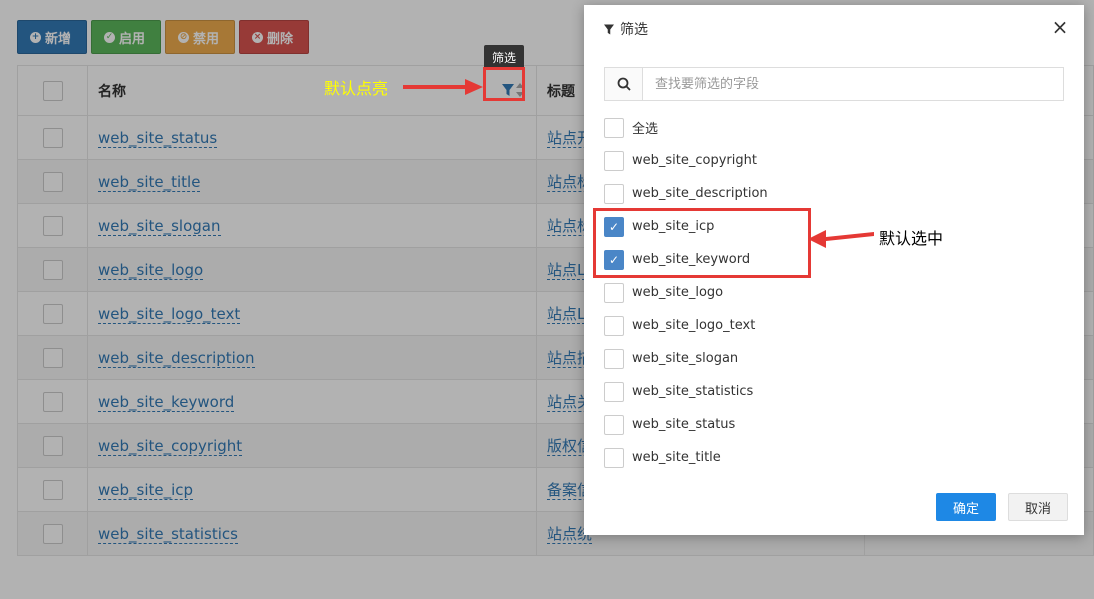  I want to click on annotation-default-highlight: 默认点亮, so click(356, 88).